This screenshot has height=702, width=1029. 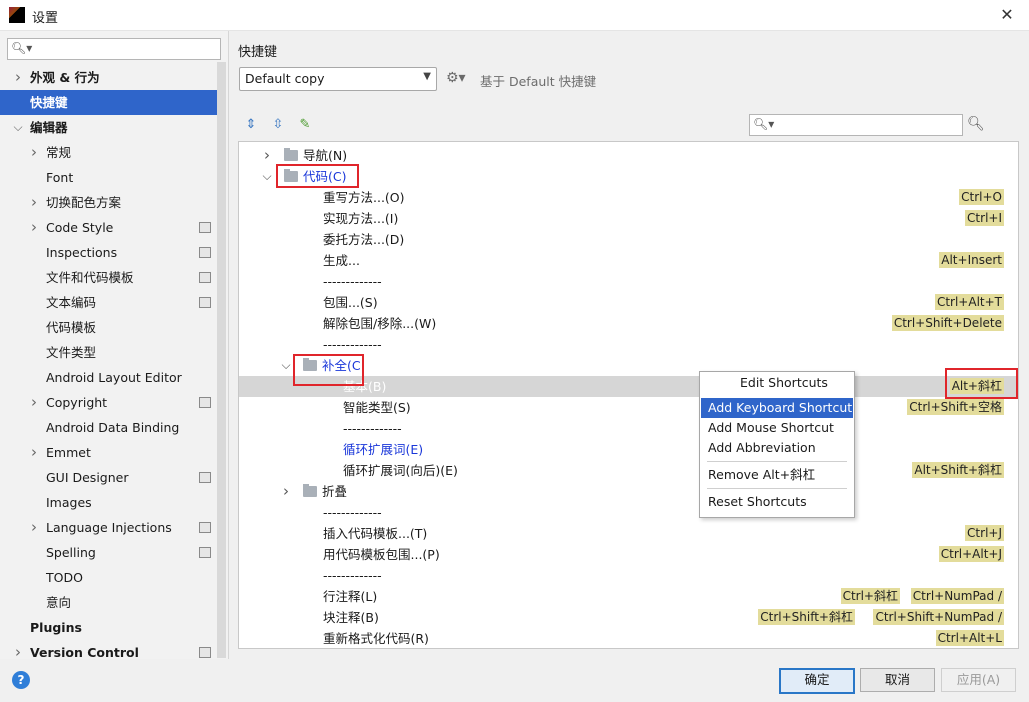 What do you see at coordinates (628, 155) in the screenshot?
I see `action-row: › 导航(N)` at bounding box center [628, 155].